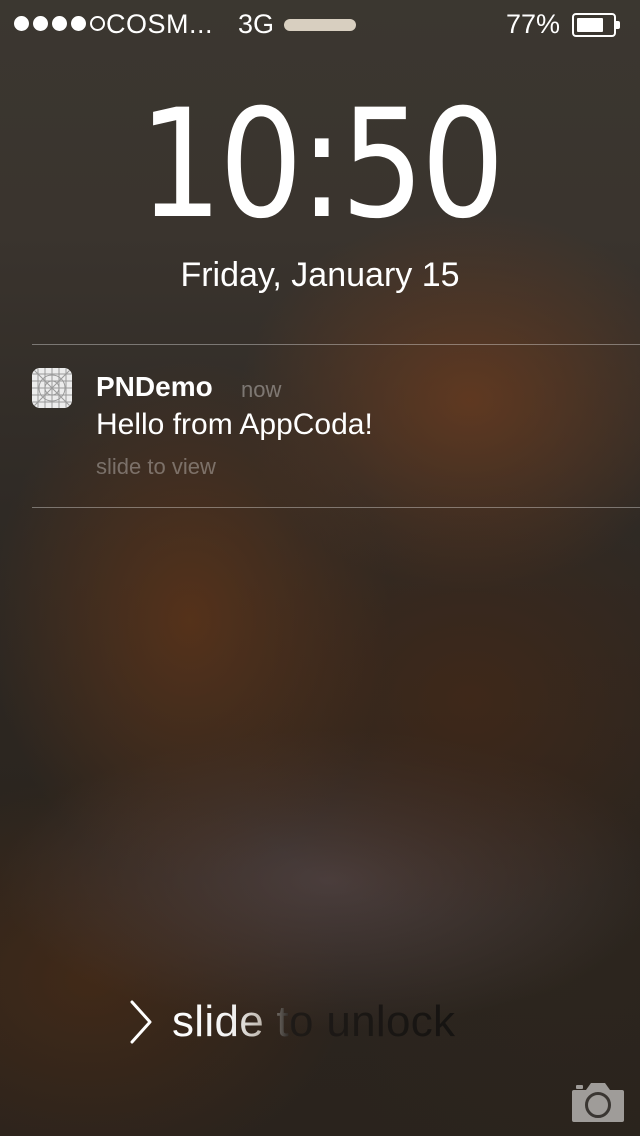 This screenshot has width=640, height=1136. I want to click on battery-fill, so click(590, 25).